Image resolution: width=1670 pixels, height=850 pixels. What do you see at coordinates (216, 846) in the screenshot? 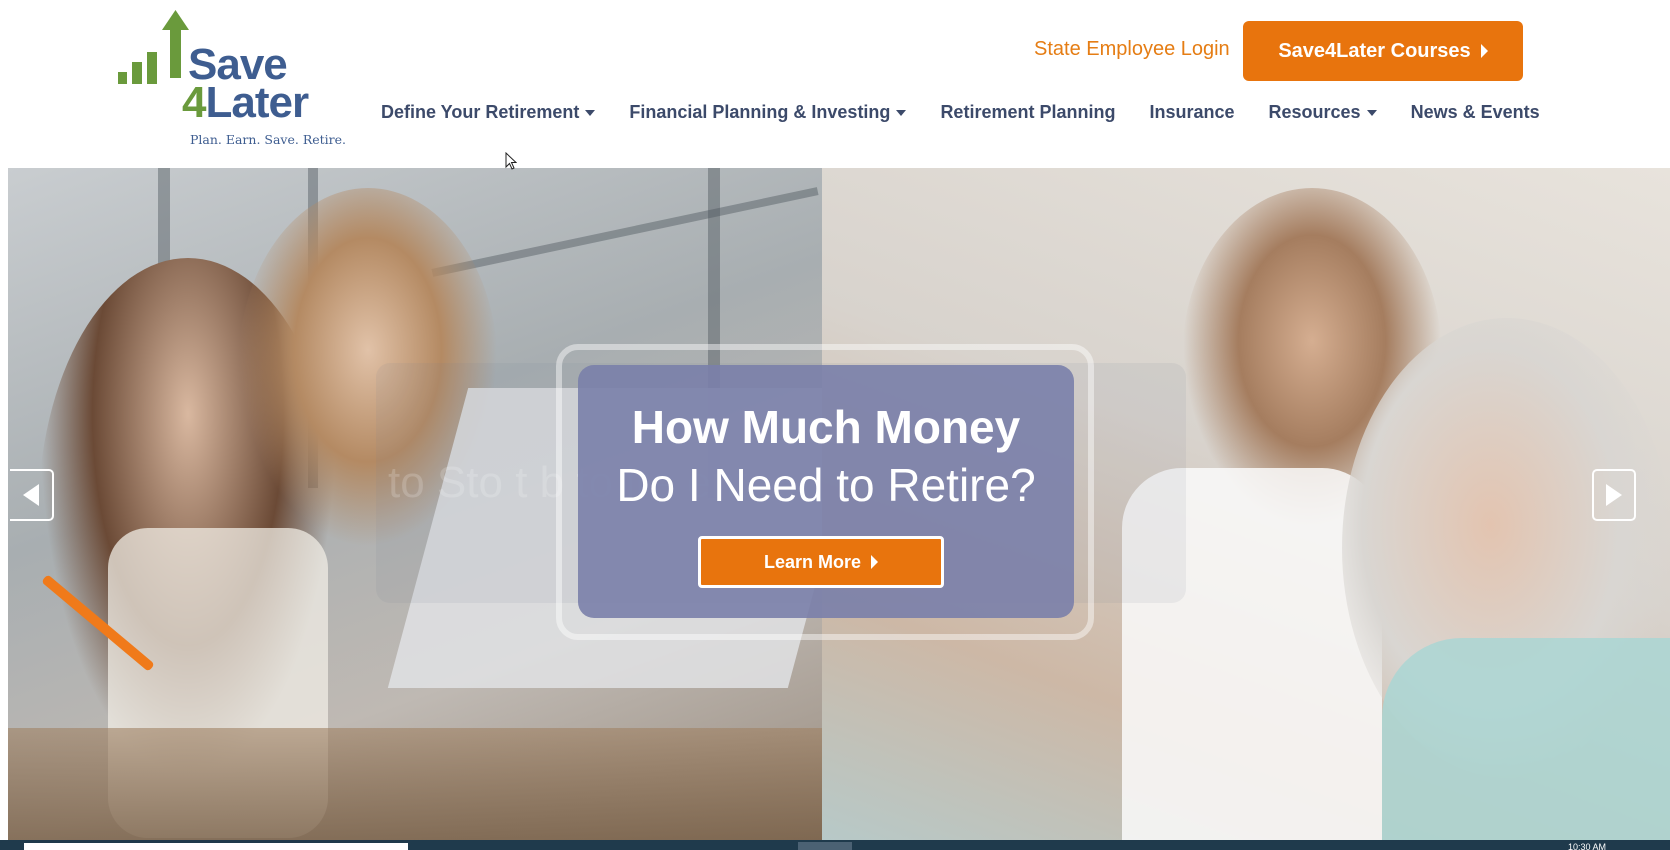
I see `taskbar-search-field` at bounding box center [216, 846].